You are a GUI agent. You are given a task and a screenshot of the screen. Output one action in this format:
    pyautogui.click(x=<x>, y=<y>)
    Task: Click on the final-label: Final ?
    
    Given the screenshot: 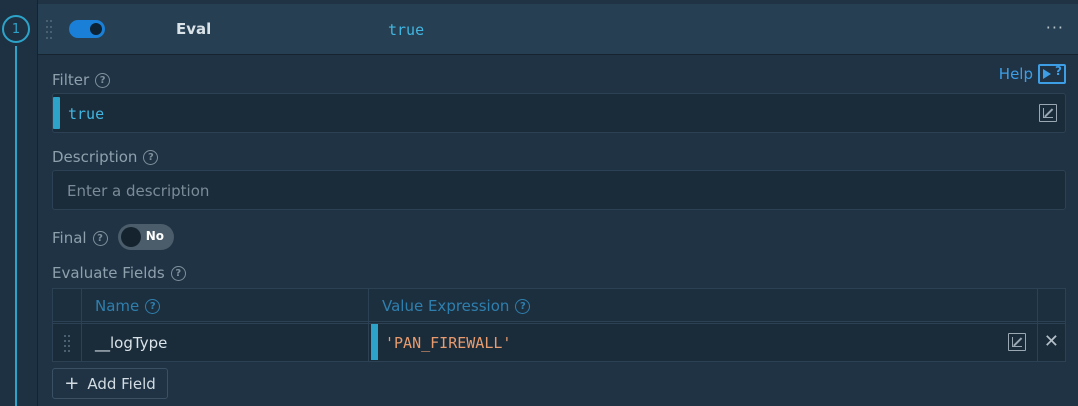 What is the action you would take?
    pyautogui.click(x=80, y=238)
    